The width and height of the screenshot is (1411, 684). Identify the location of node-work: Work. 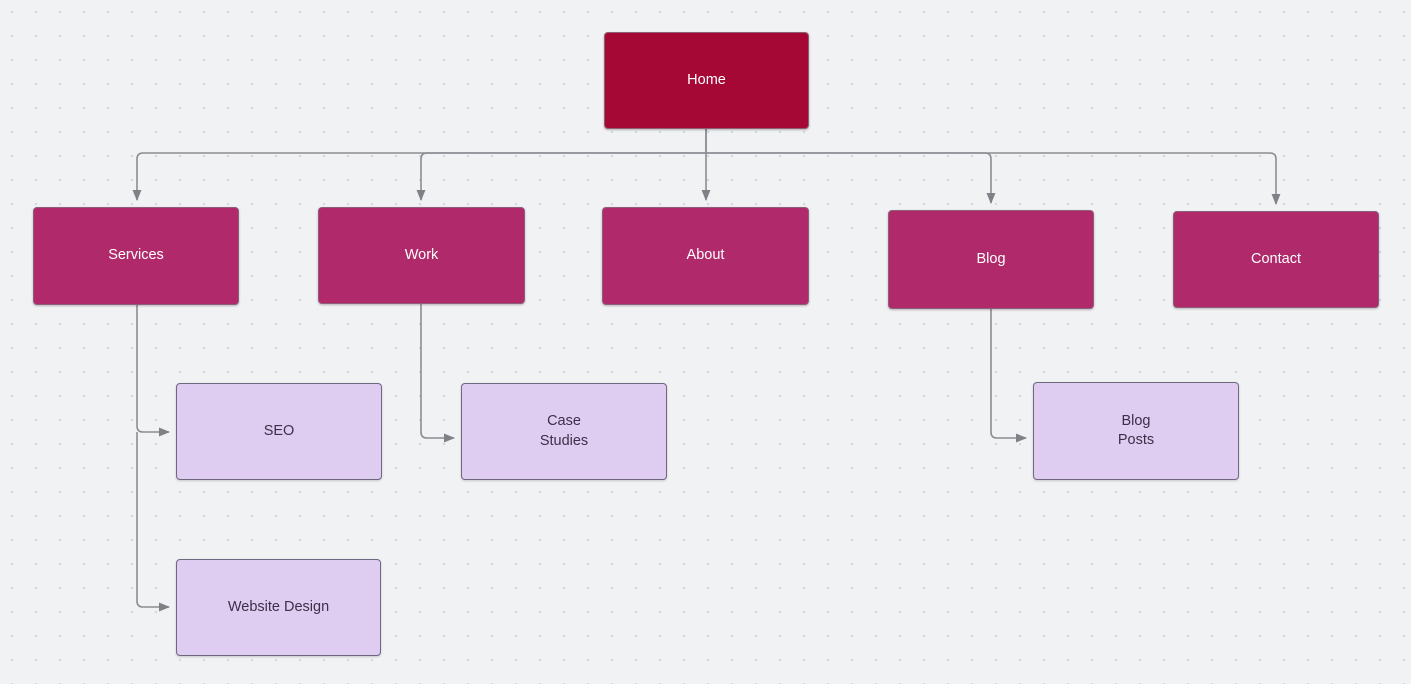
(421, 255).